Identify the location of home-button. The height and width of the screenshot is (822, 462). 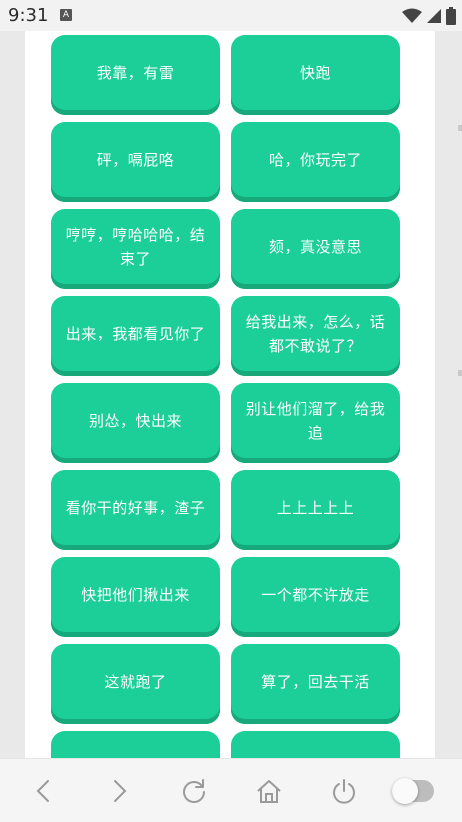
(269, 791).